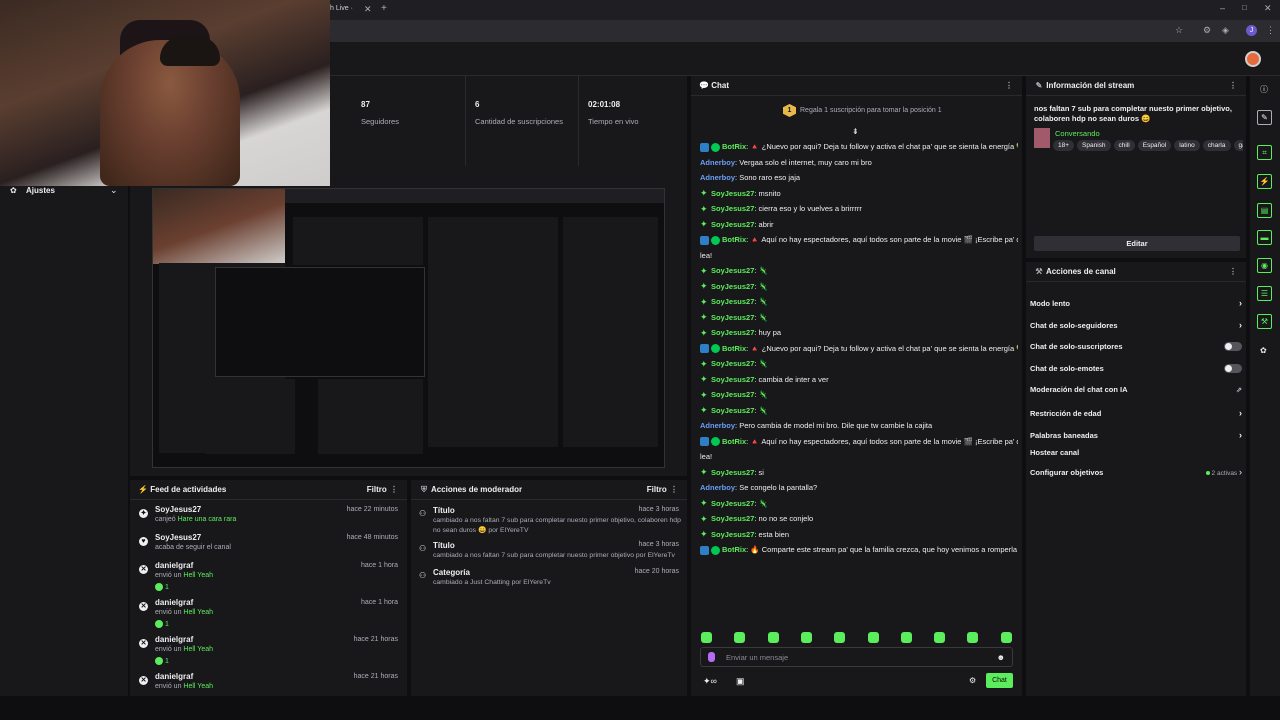 The height and width of the screenshot is (720, 1280). What do you see at coordinates (1233, 272) in the screenshot?
I see `channel-actions-menu-icon: ⋮` at bounding box center [1233, 272].